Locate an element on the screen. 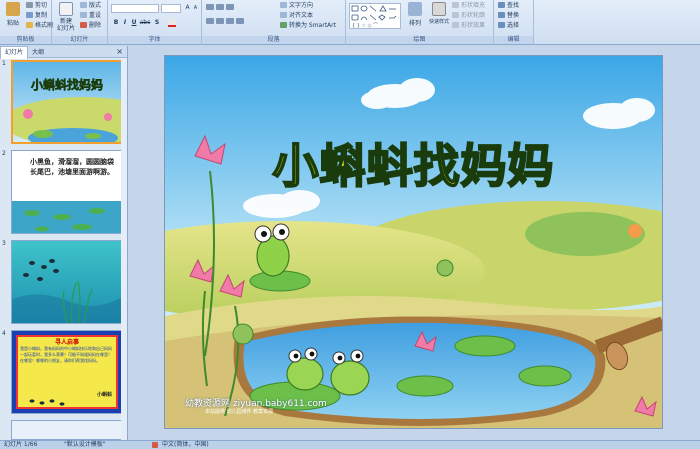  new-slide-icon is located at coordinates (66, 9).